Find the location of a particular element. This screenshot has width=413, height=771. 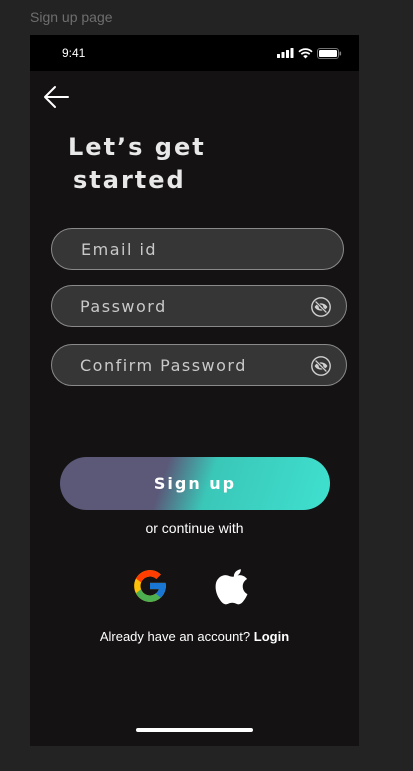

status-bar: 9:41 is located at coordinates (194, 53).